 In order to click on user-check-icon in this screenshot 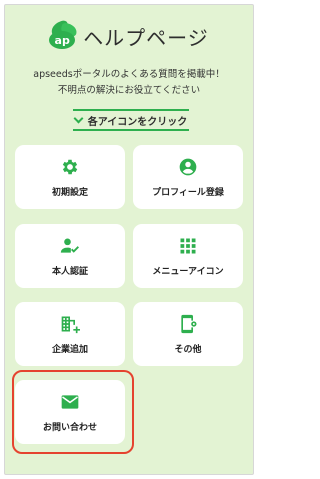, I will do `click(70, 246)`.